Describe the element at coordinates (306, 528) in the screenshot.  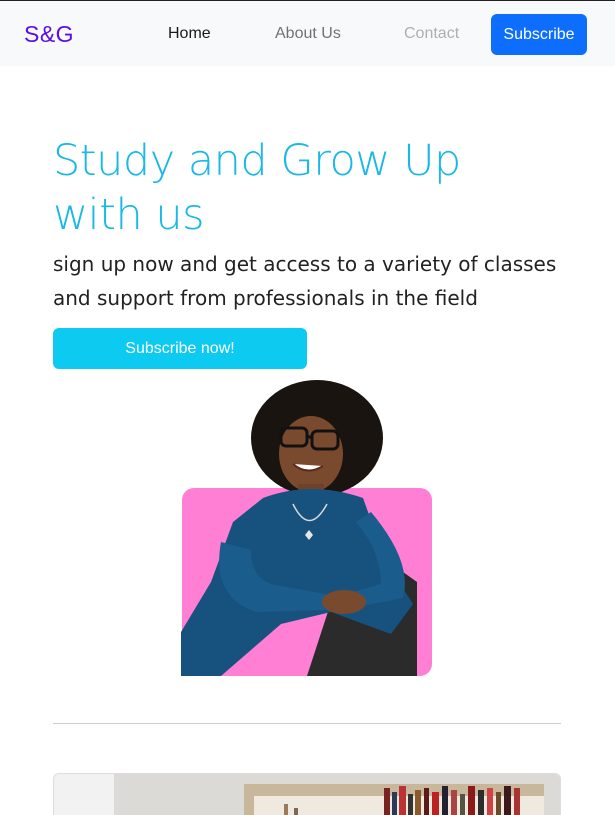
I see `hero-photo` at that location.